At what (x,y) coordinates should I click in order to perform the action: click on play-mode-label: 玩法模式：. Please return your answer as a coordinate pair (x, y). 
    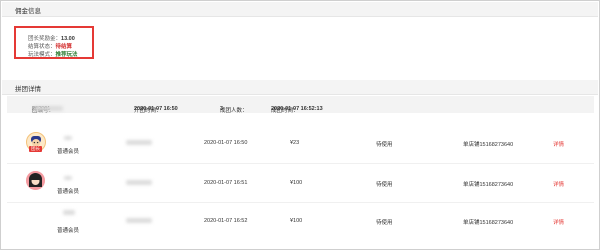
    Looking at the image, I should click on (42, 55).